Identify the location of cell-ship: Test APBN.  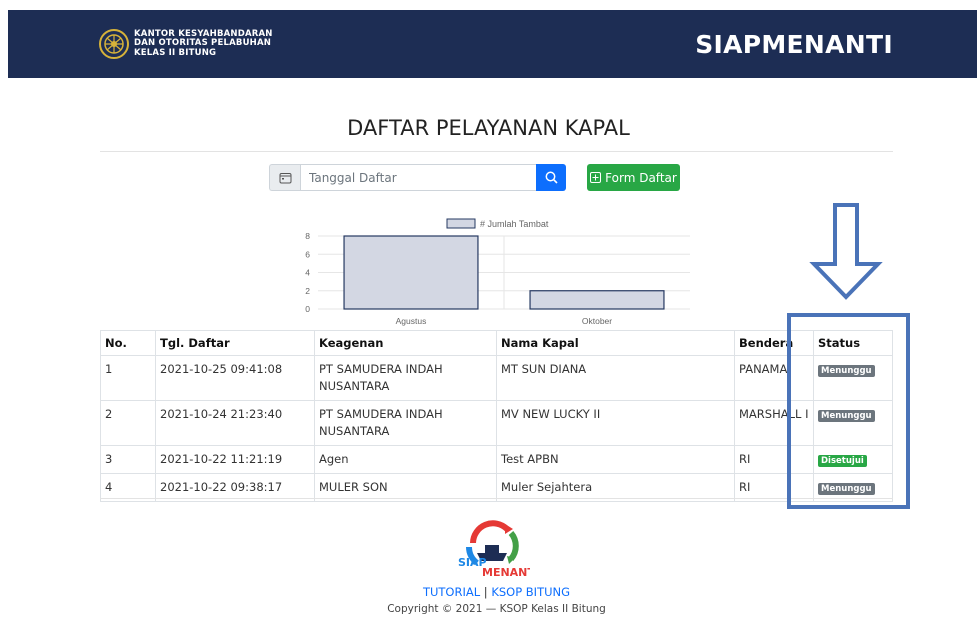
(615, 459).